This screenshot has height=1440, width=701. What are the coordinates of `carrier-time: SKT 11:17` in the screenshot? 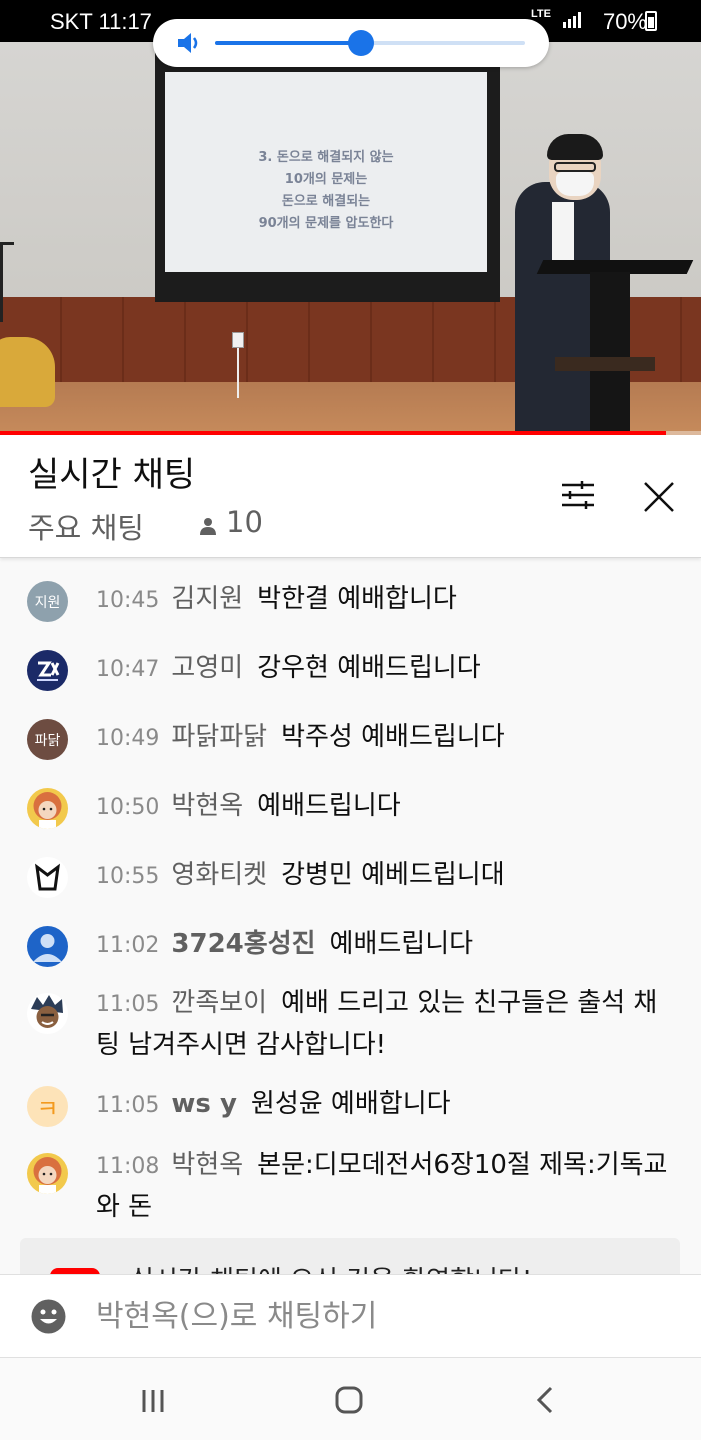 It's located at (101, 21).